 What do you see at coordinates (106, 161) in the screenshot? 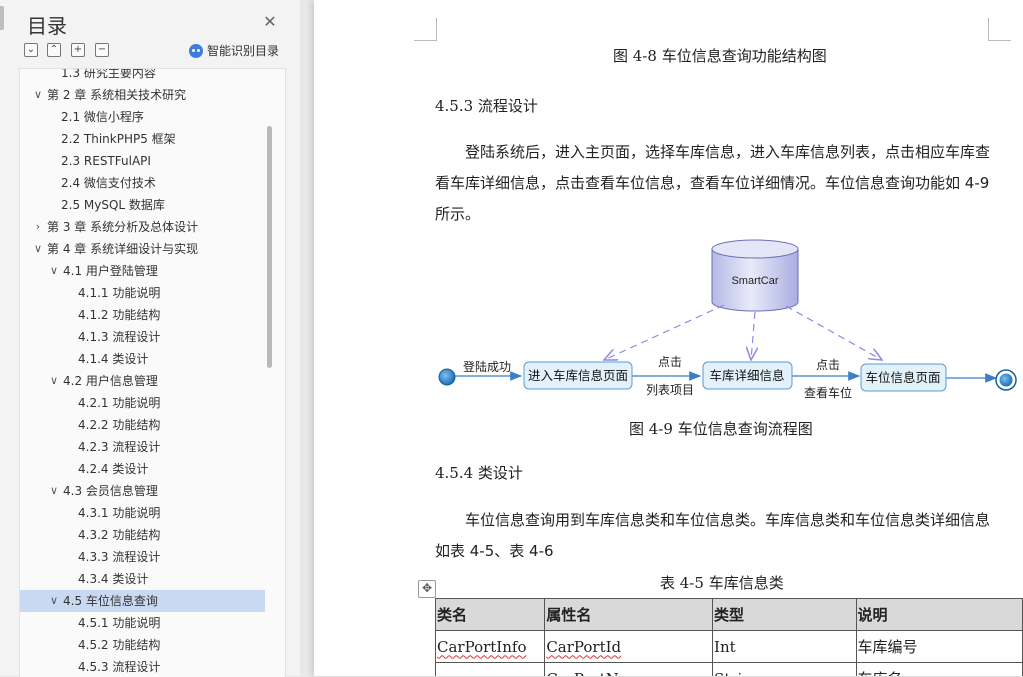
I see `toc-item-label: 2.3 RESTFulAPI` at bounding box center [106, 161].